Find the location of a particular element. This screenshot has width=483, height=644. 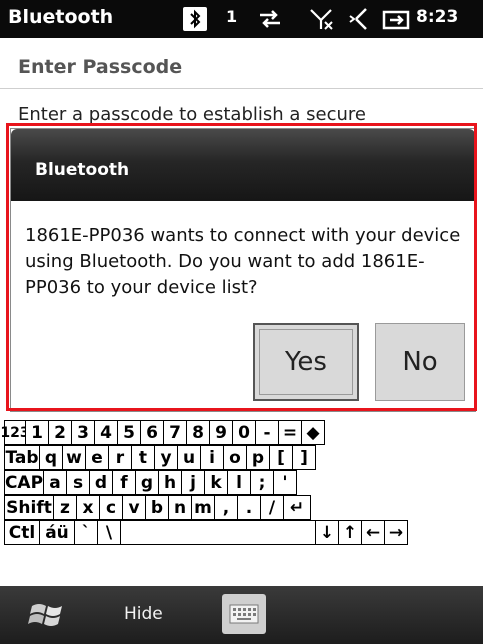

key-f: f is located at coordinates (124, 482).